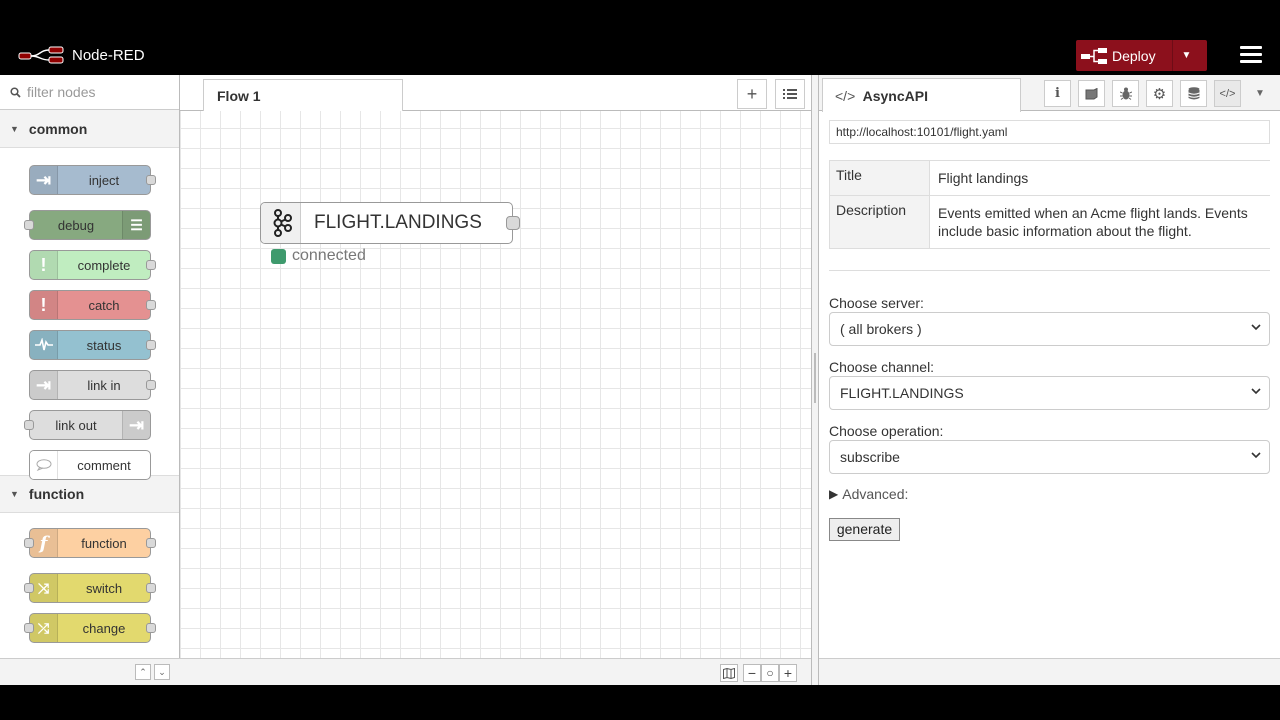 The width and height of the screenshot is (1280, 720). I want to click on sidebar-tabs: </> AsyncAPI i ⚙ </> ▼, so click(1049, 93).